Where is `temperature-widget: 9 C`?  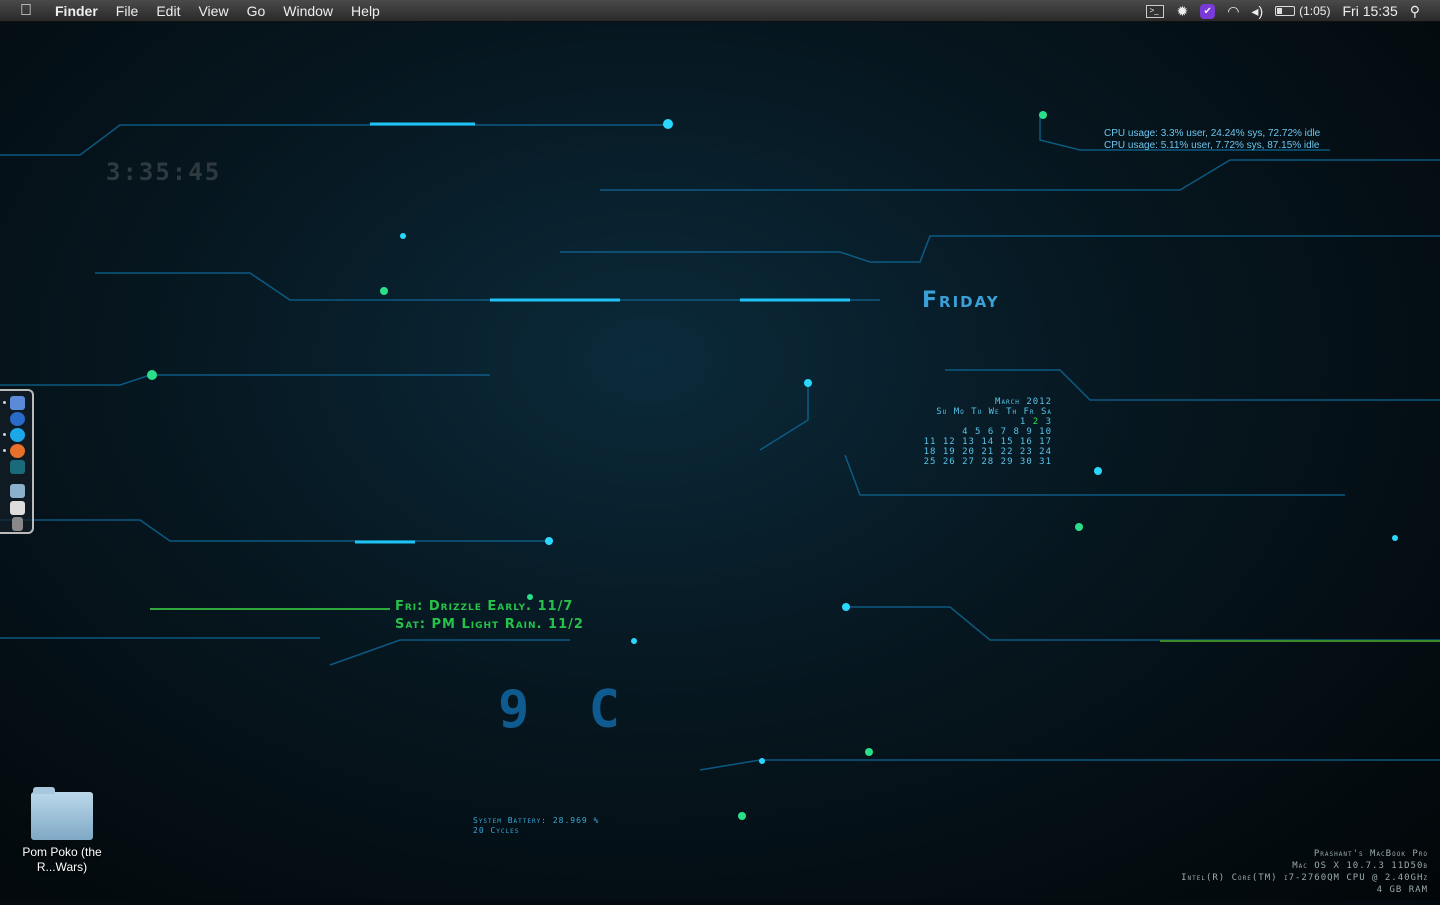
temperature-widget: 9 C is located at coordinates (566, 710).